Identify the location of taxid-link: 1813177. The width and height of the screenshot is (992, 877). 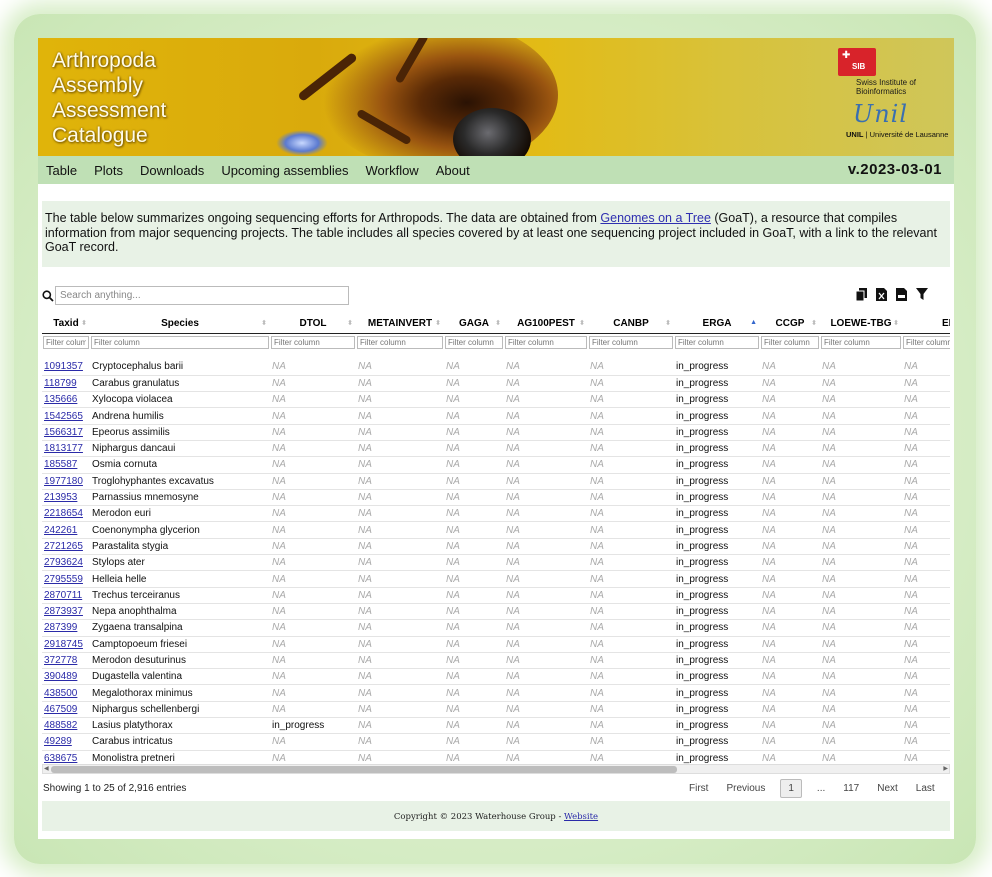
(63, 448).